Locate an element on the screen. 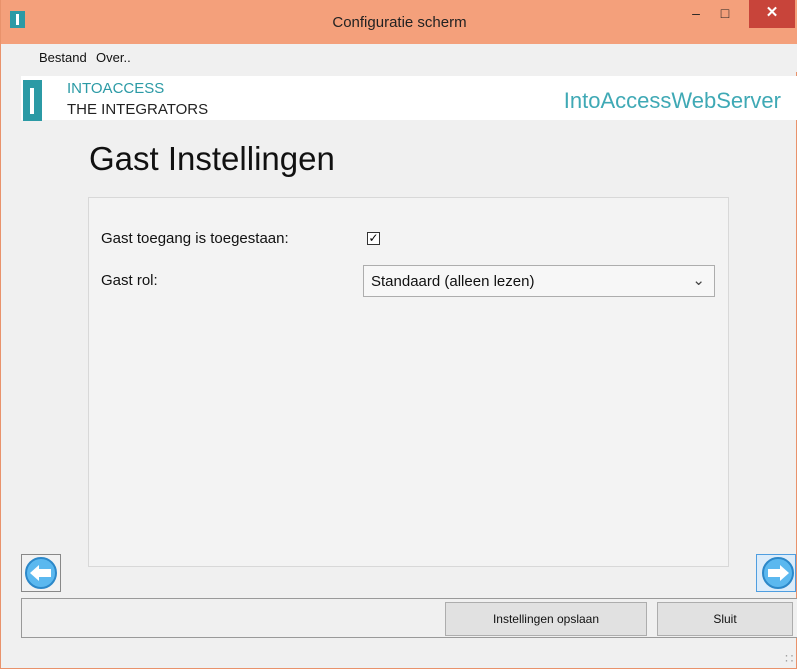 This screenshot has height=669, width=797. title-bar: Configuratie scherm – □ ✕ is located at coordinates (399, 22).